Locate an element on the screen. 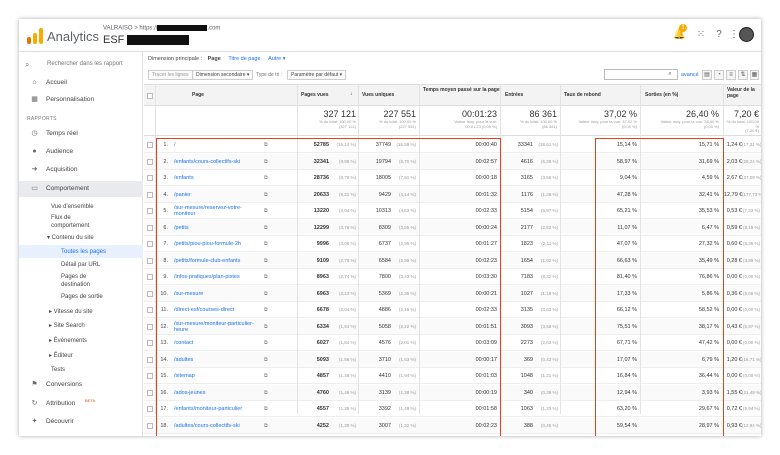 The image size is (780, 455). sidebar-item-events: ▸ Événements is located at coordinates (68, 341).